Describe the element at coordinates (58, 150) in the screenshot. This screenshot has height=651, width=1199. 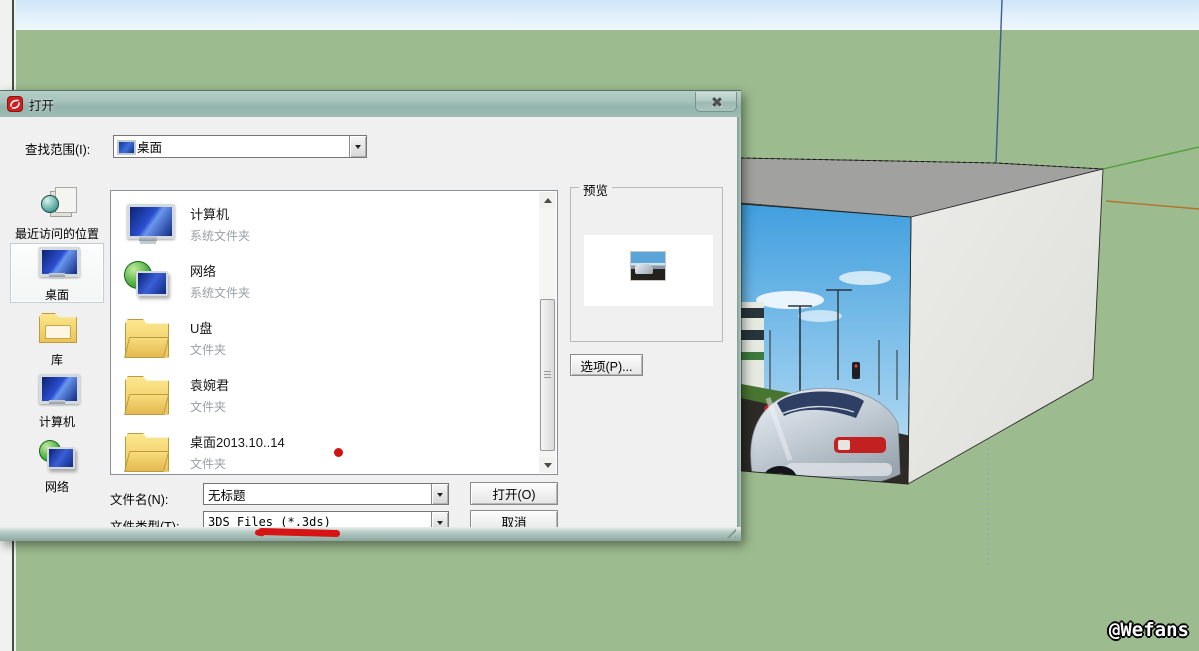
I see `look-in-label: 查找范围(I):` at that location.